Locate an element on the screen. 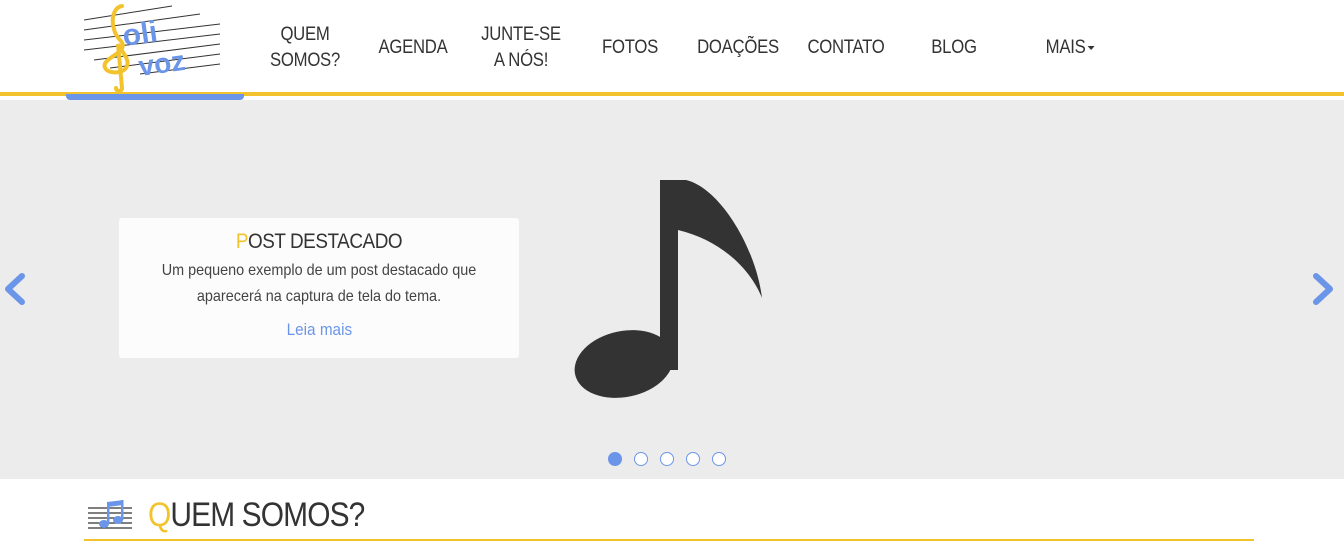 The image size is (1344, 557). carousel-indicators is located at coordinates (667, 459).